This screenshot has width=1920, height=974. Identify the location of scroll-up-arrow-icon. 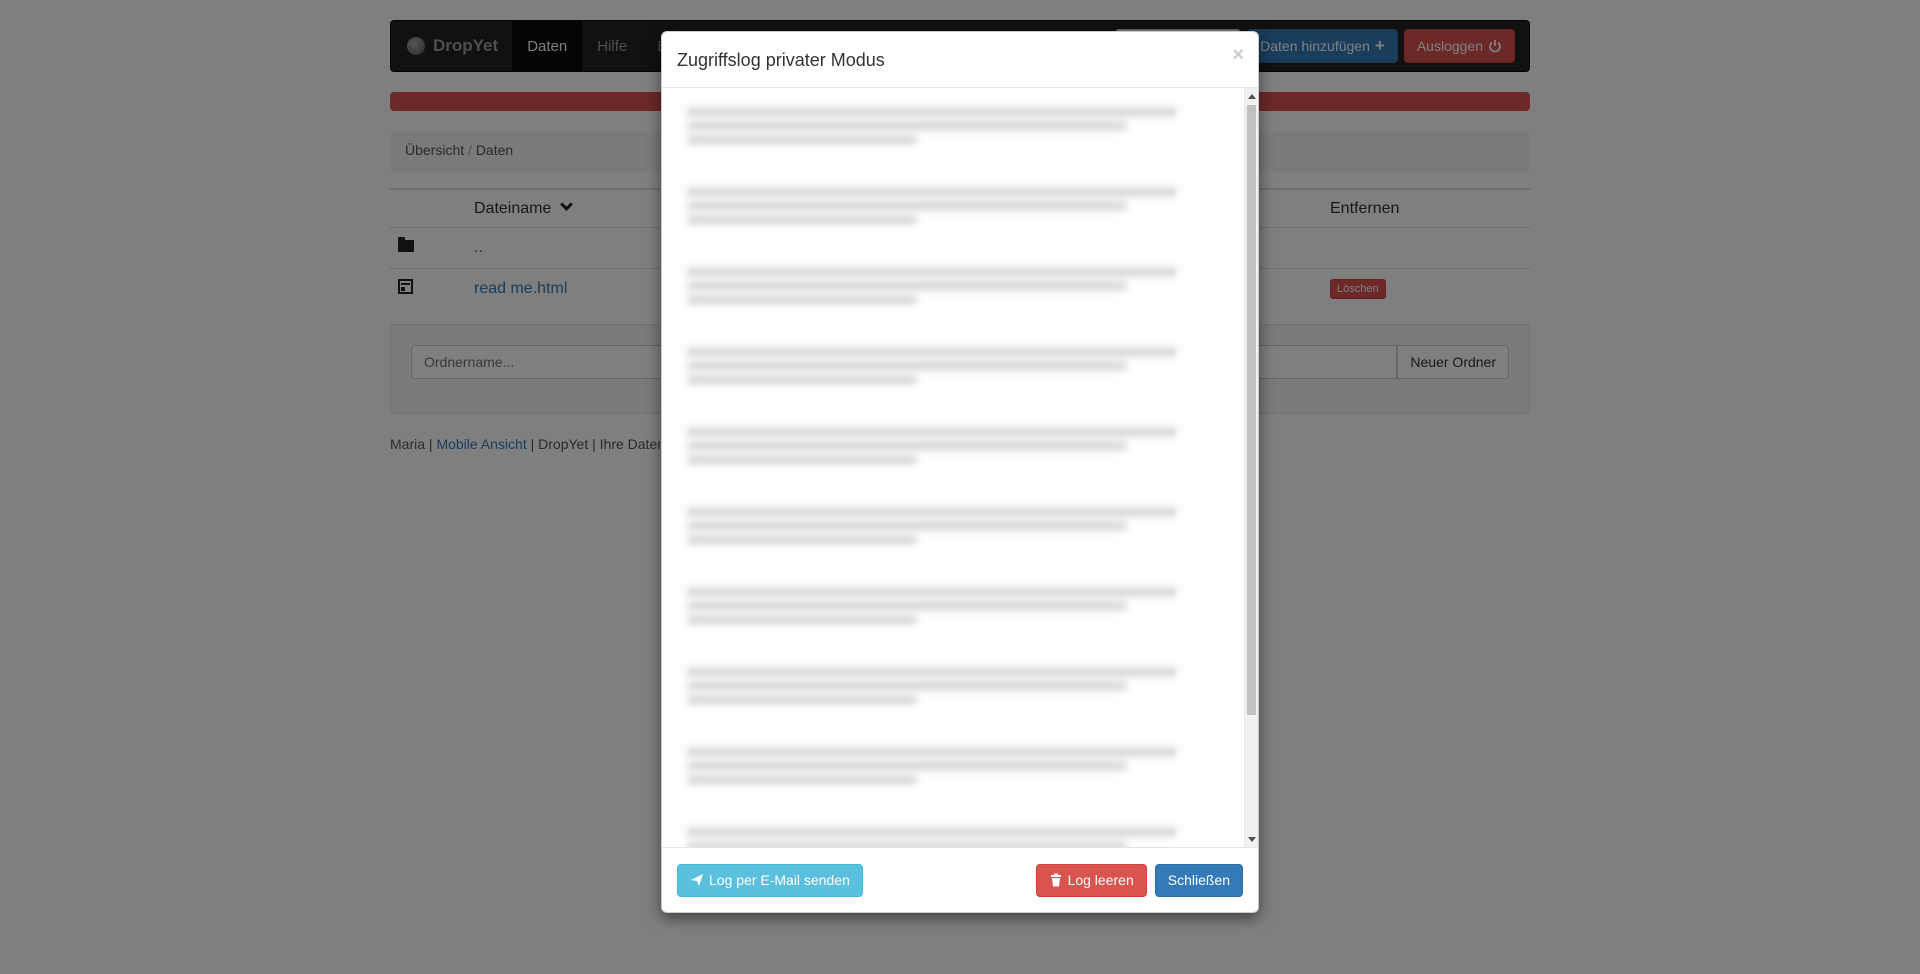
(1252, 96).